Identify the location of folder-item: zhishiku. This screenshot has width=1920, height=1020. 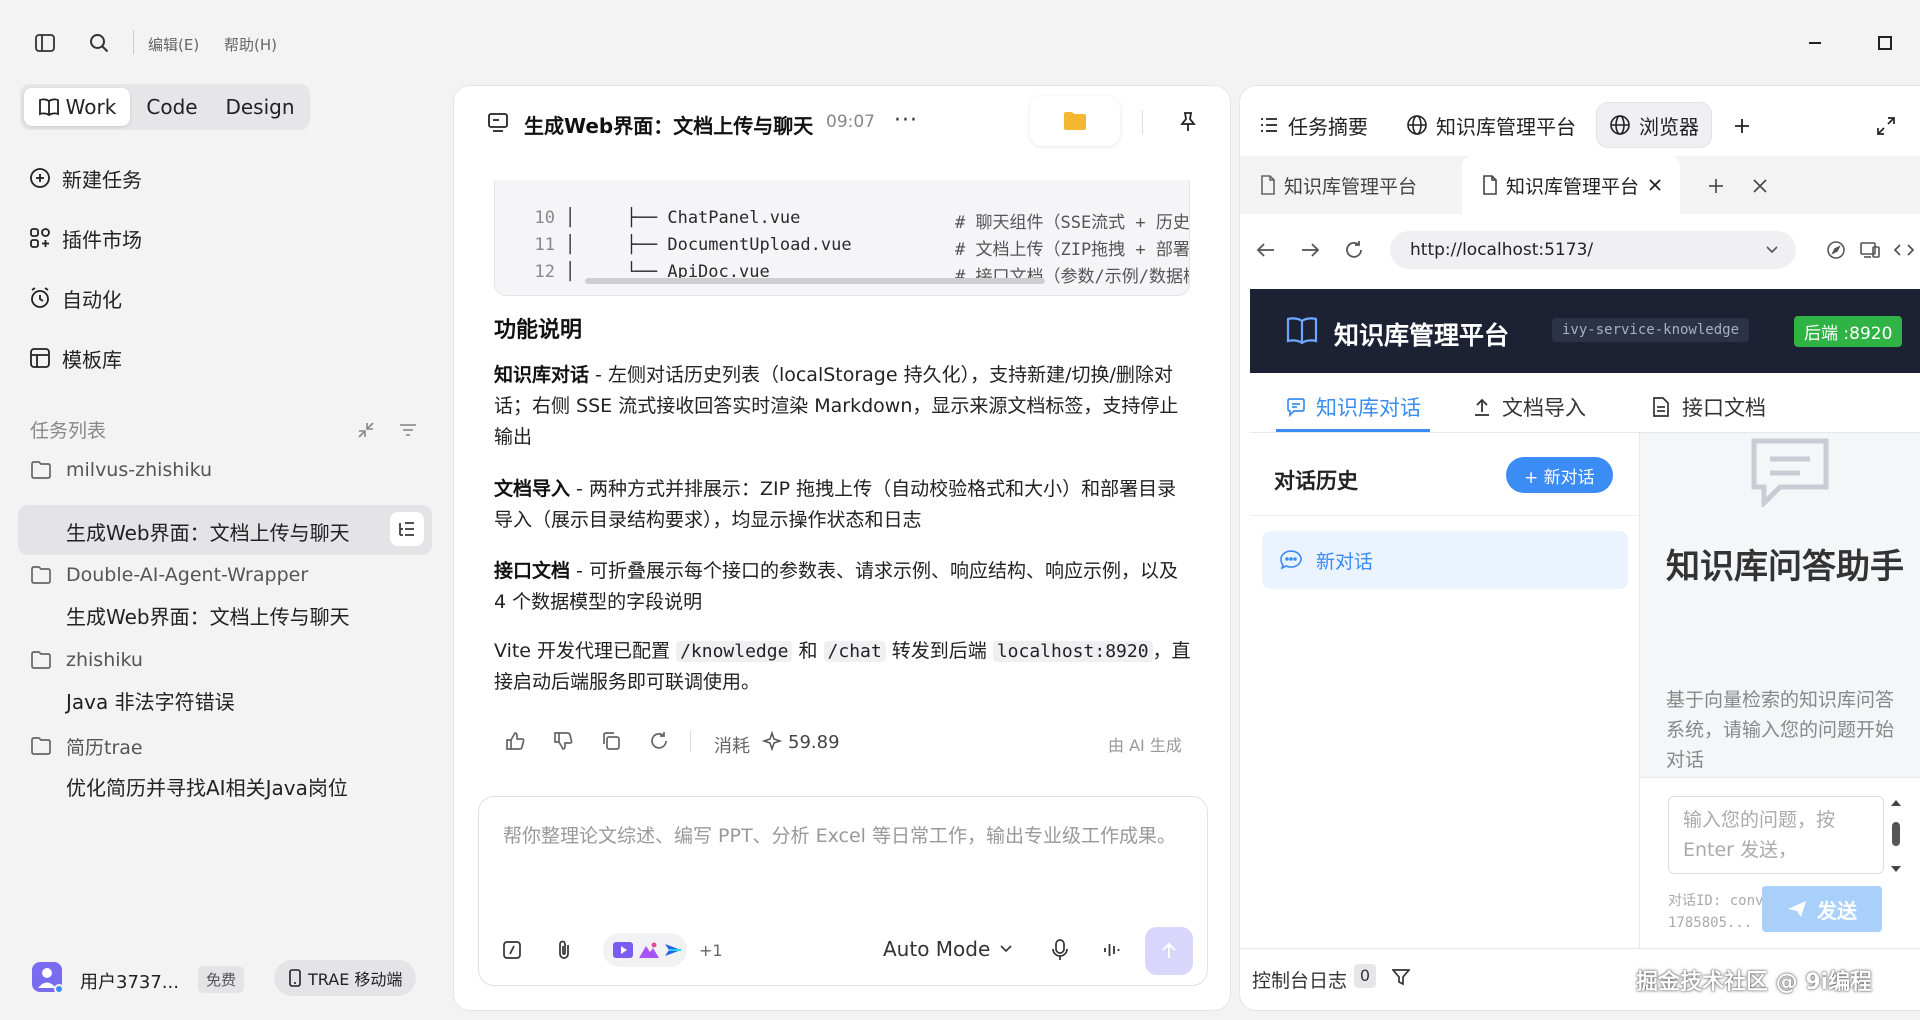
(86, 660).